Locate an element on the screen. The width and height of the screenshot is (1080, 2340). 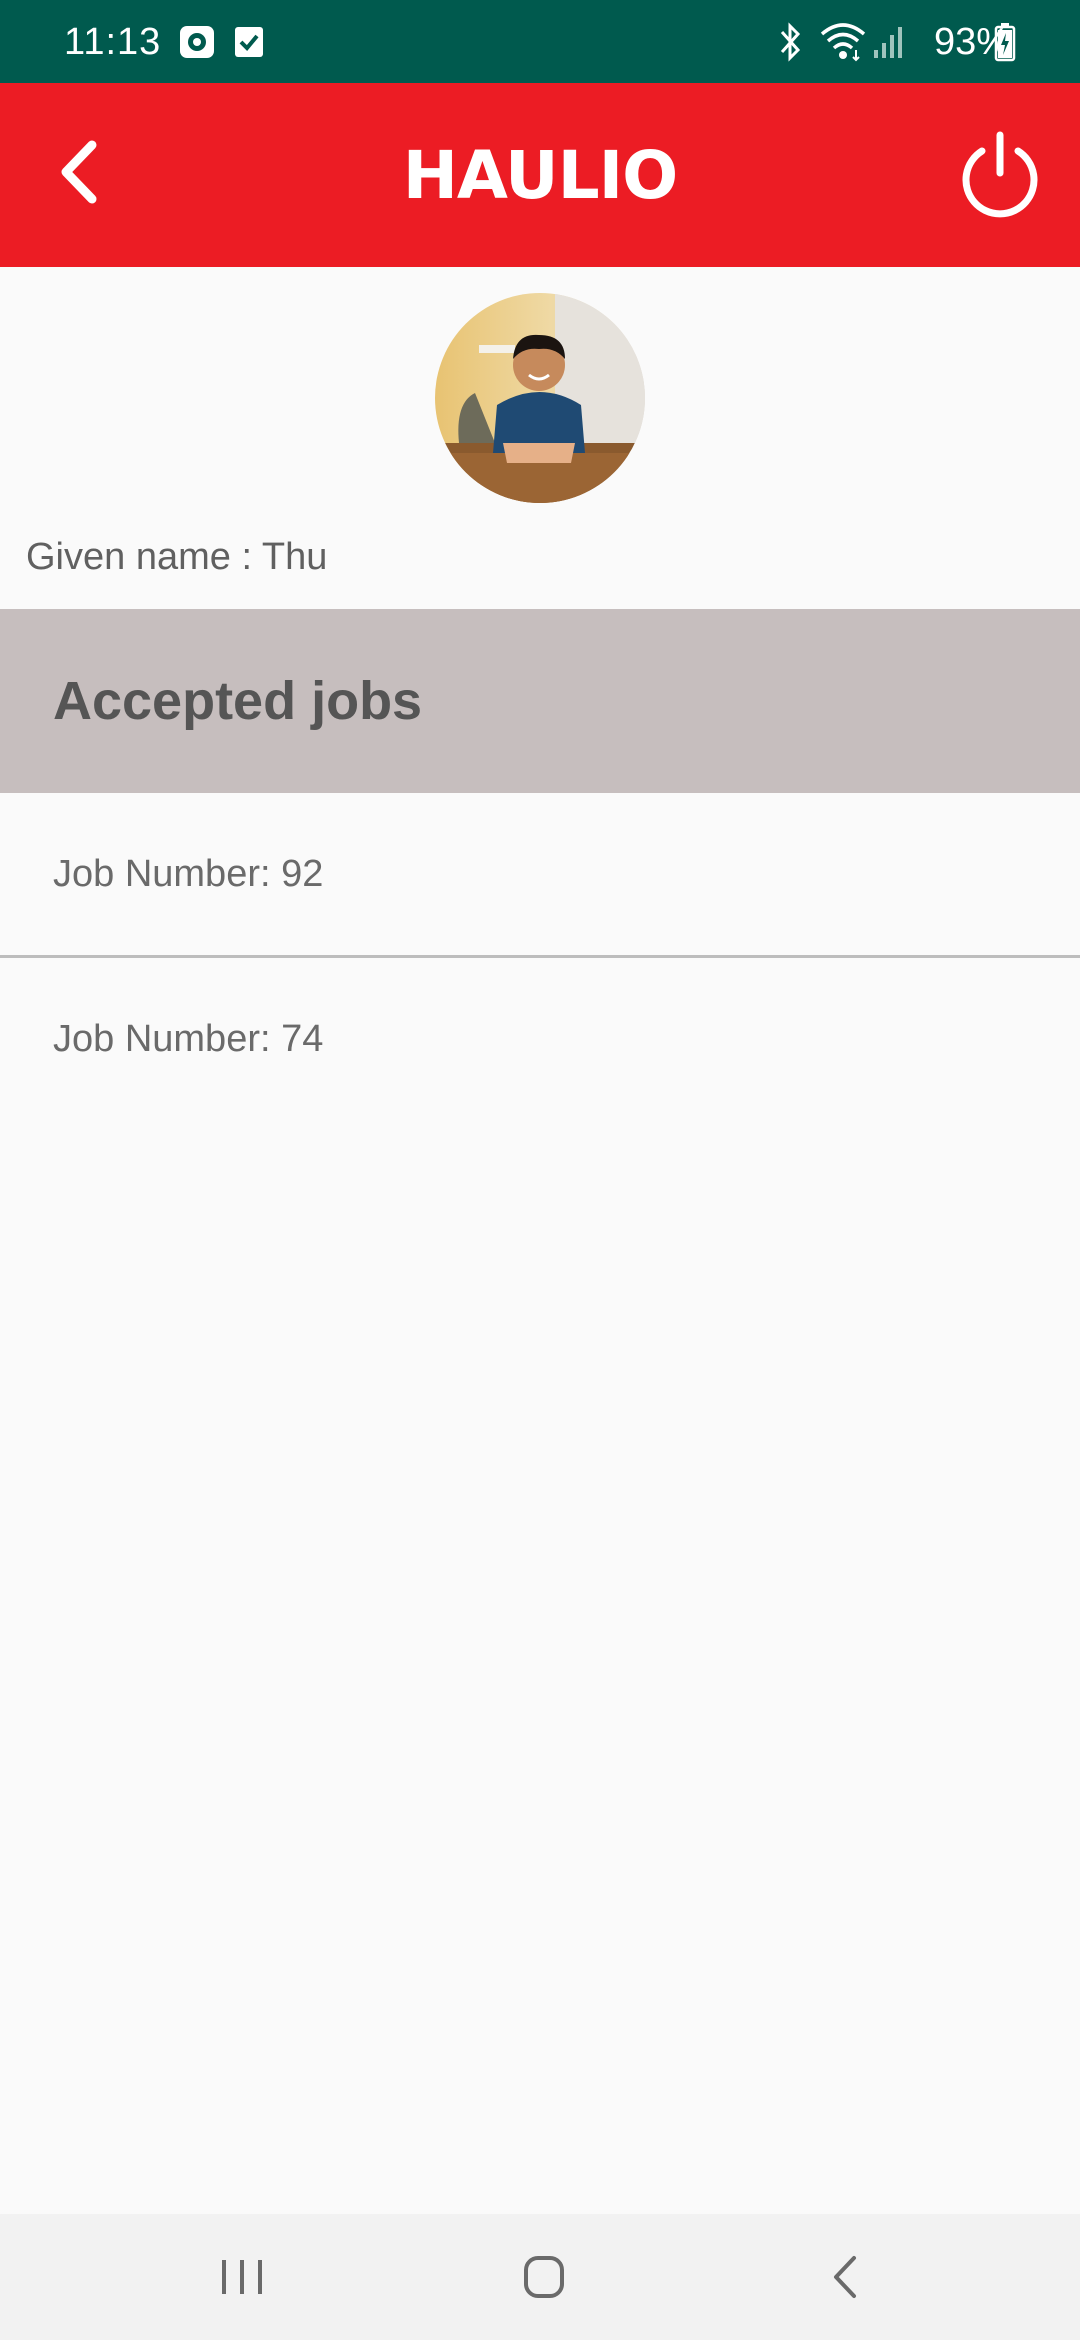
status-bar: 11:13 93% is located at coordinates (540, 41).